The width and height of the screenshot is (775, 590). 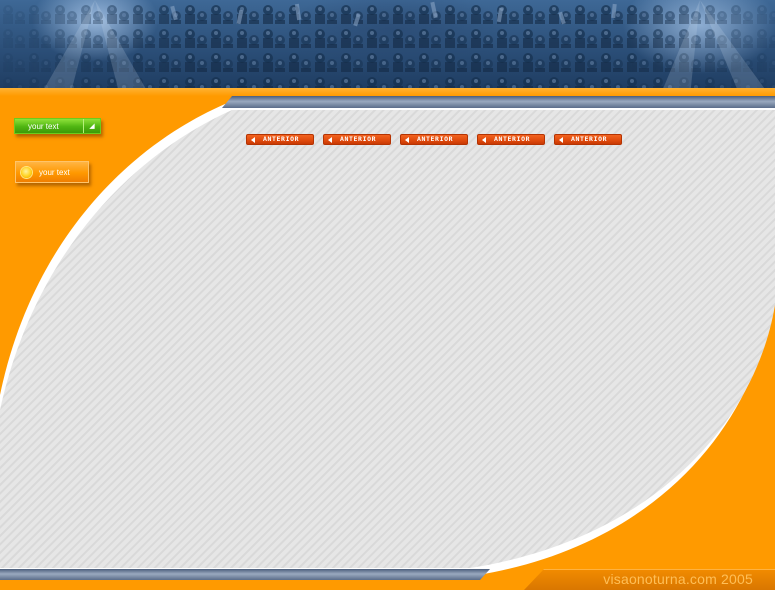 I want to click on anterior-button-5: ANTERIOR, so click(x=588, y=139).